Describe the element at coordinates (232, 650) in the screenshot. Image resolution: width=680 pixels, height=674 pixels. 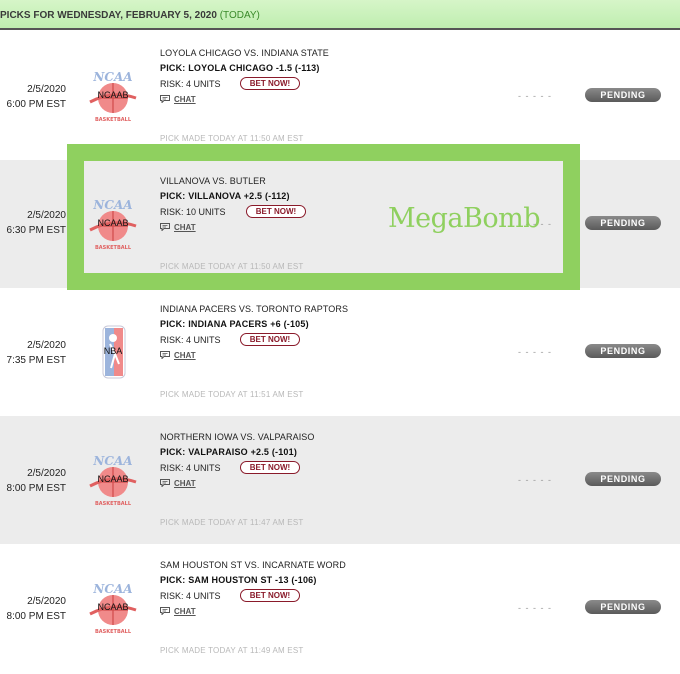
I see `pick-made-time: PICK MADE TODAY AT 11:49 AM EST` at that location.